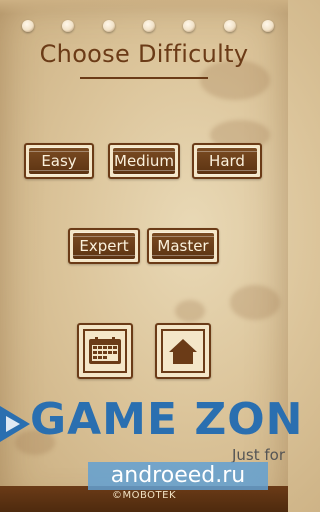  I want to click on easy-button: Easy, so click(59, 161).